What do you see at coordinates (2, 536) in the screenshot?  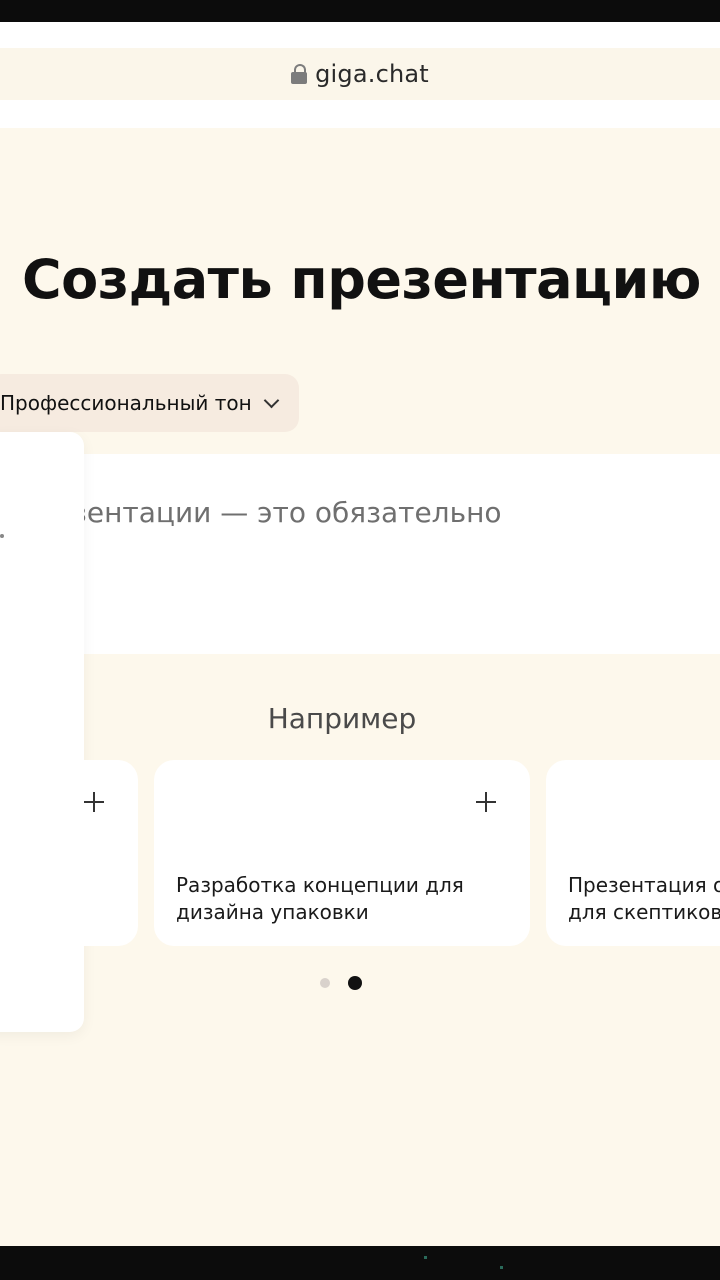 I see `panel-mark` at bounding box center [2, 536].